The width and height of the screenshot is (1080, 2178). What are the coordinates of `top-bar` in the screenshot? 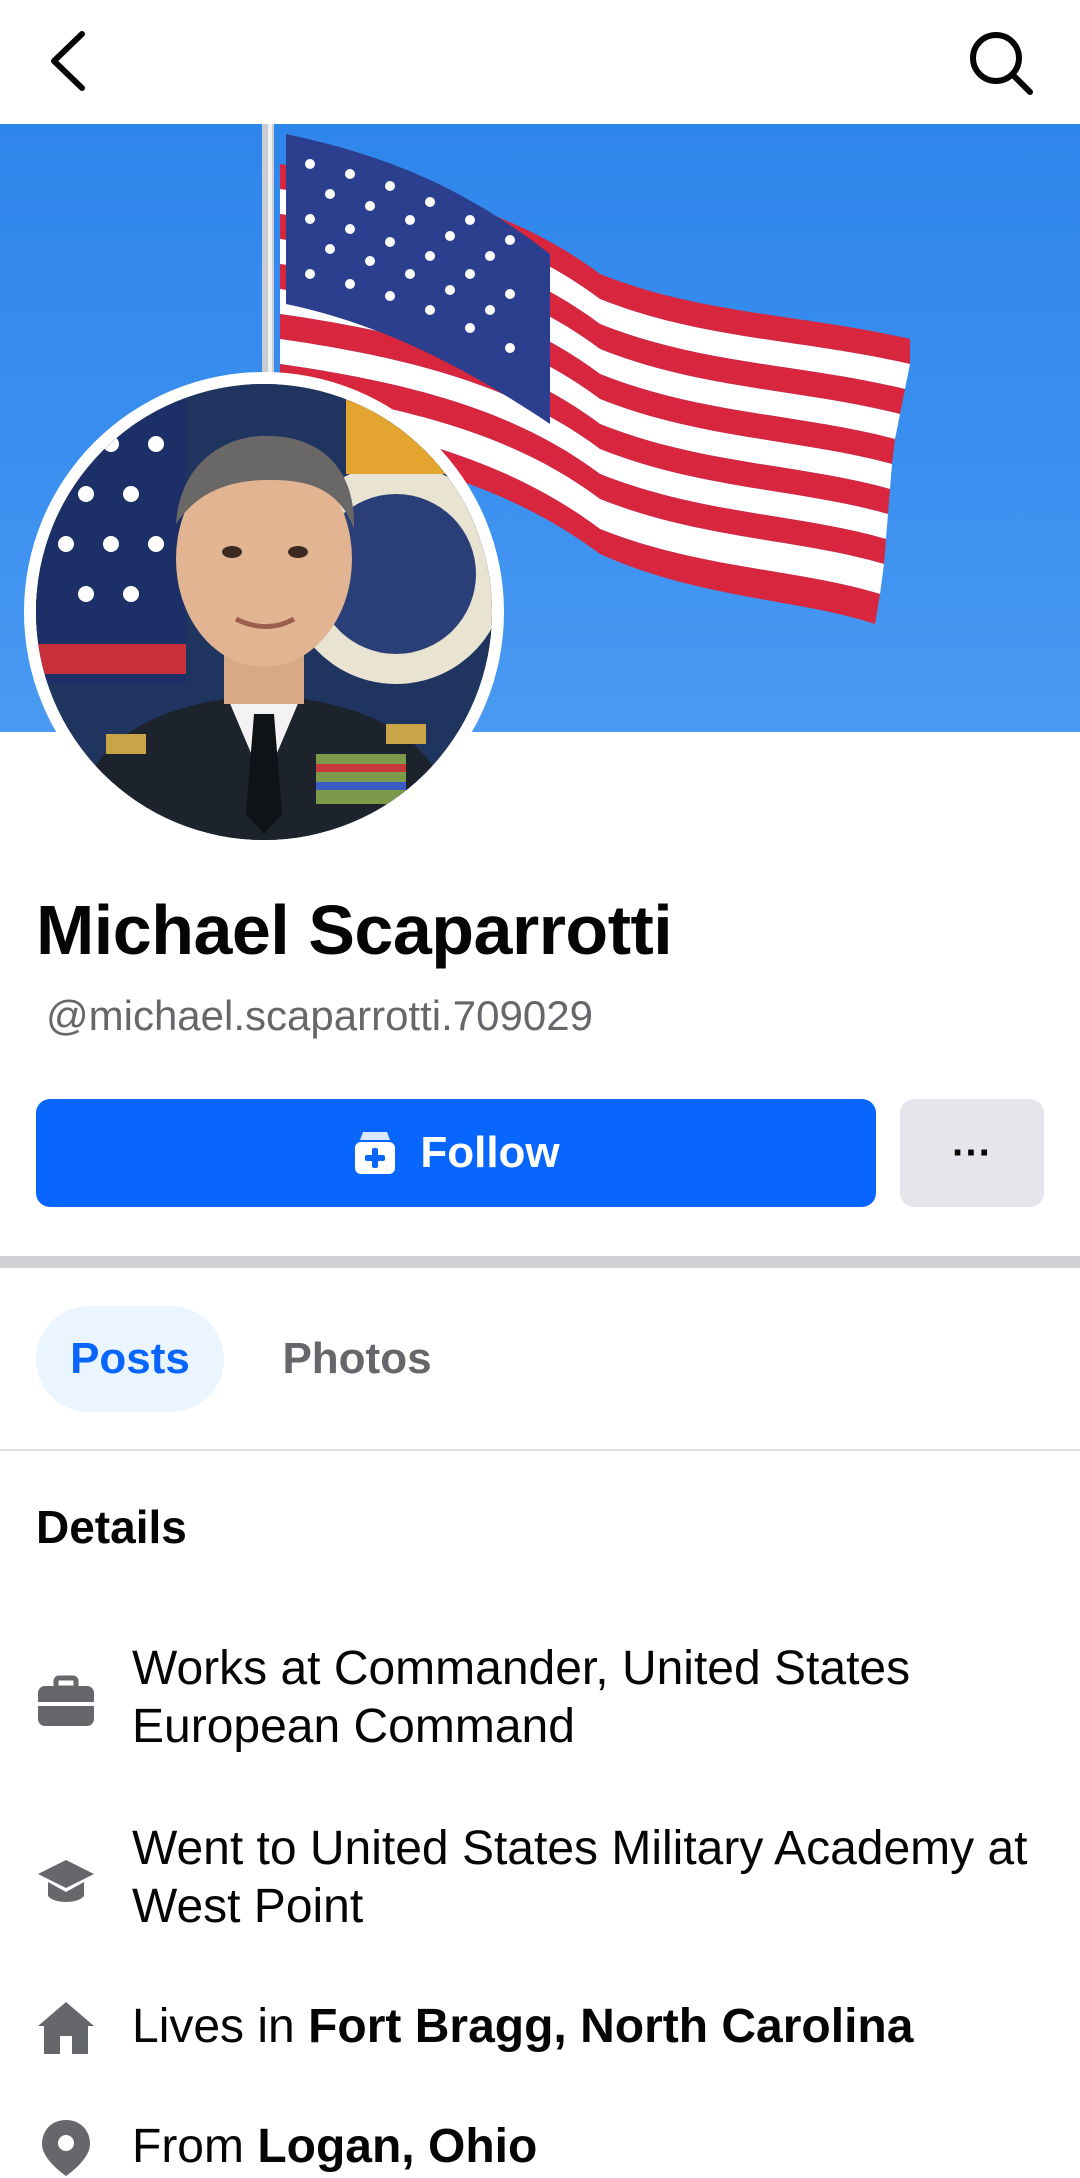 It's located at (540, 62).